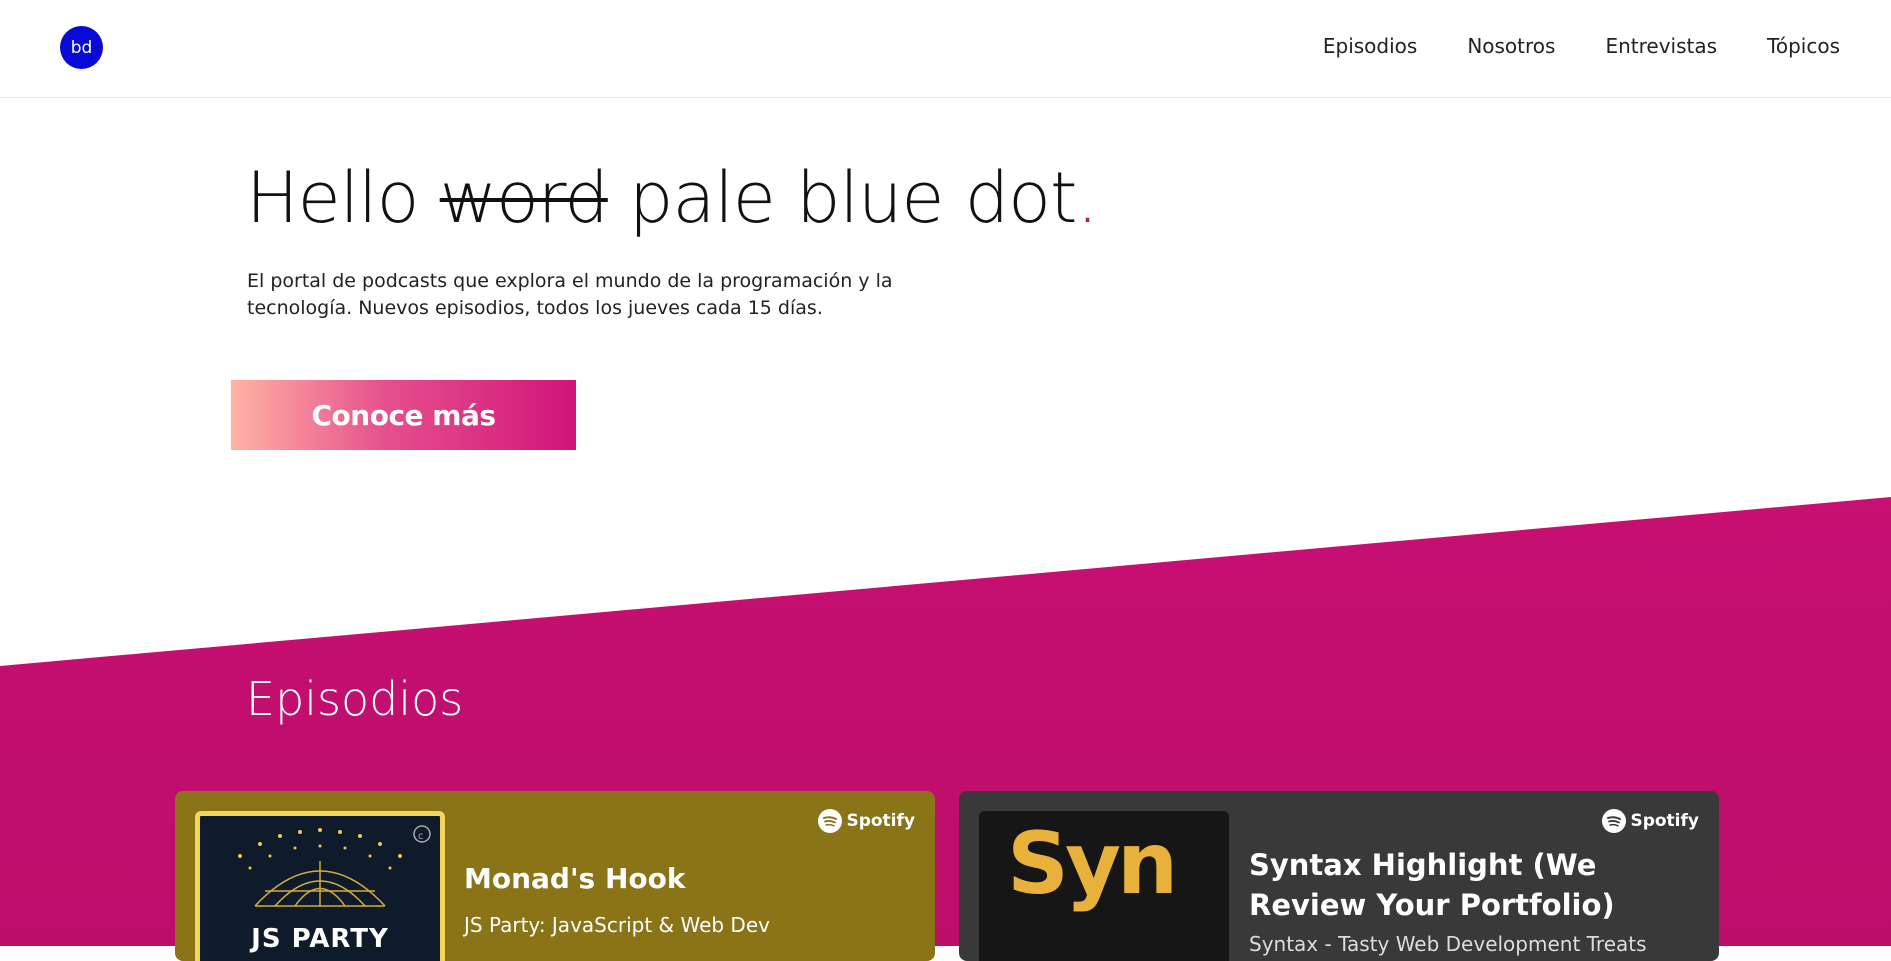 This screenshot has height=961, width=1891. Describe the element at coordinates (320, 939) in the screenshot. I see `cover-title: JS PARTY` at that location.